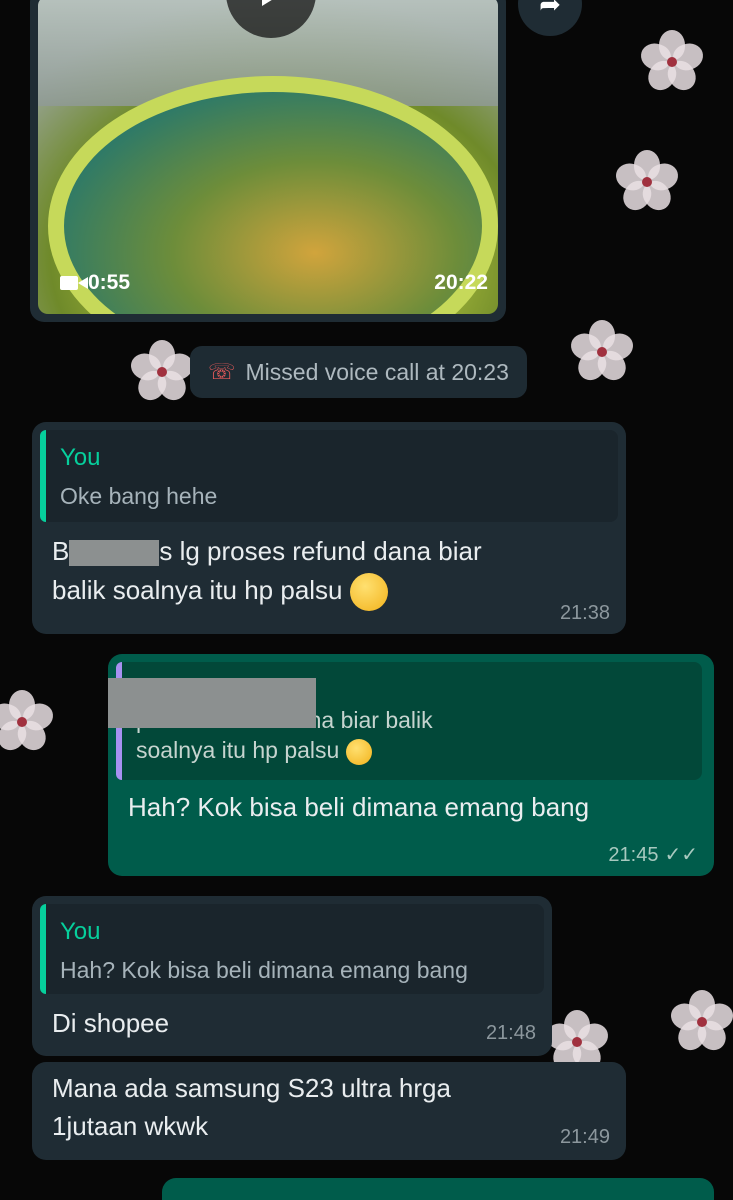  I want to click on video-duration-text: 0:55, so click(109, 282).